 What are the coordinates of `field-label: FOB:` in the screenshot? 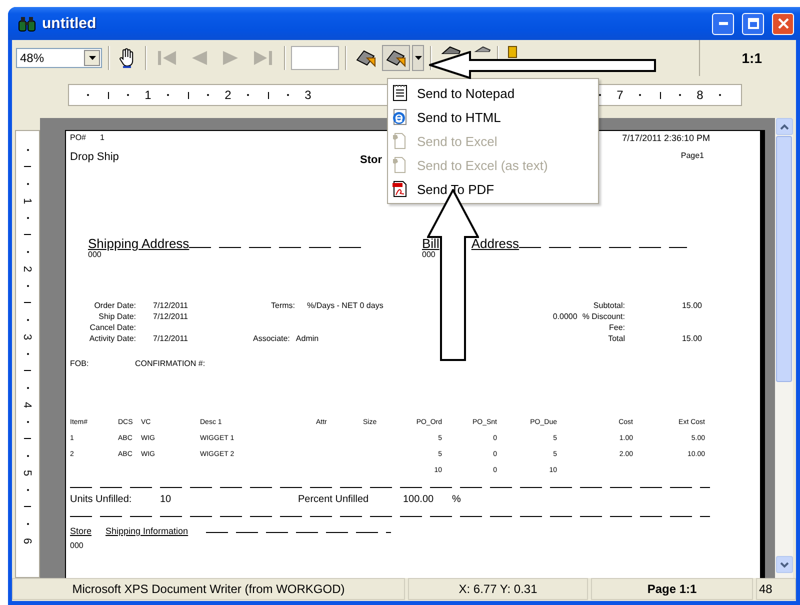 It's located at (80, 363).